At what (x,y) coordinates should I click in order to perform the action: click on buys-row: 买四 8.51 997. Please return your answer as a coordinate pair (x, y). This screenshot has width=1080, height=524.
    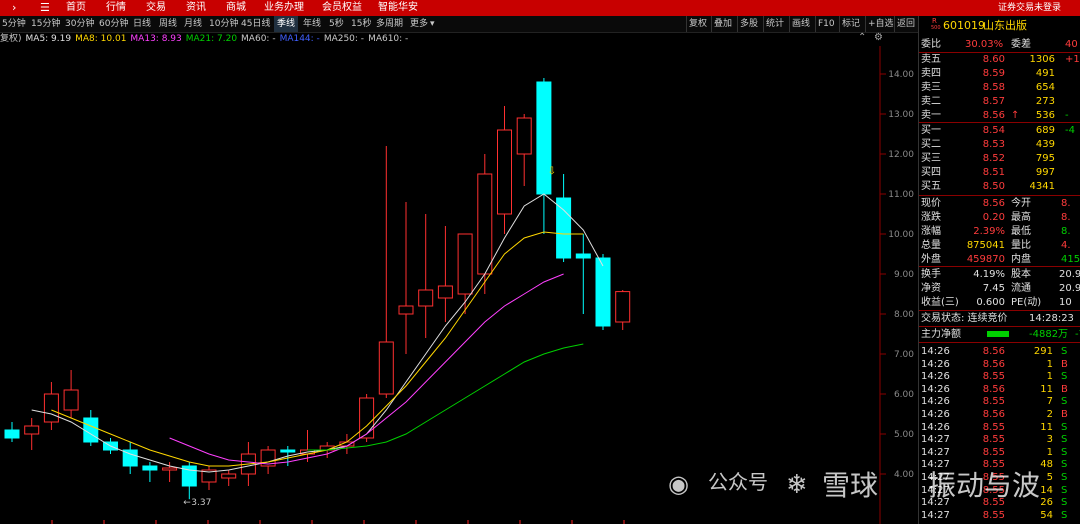
    Looking at the image, I should click on (999, 172).